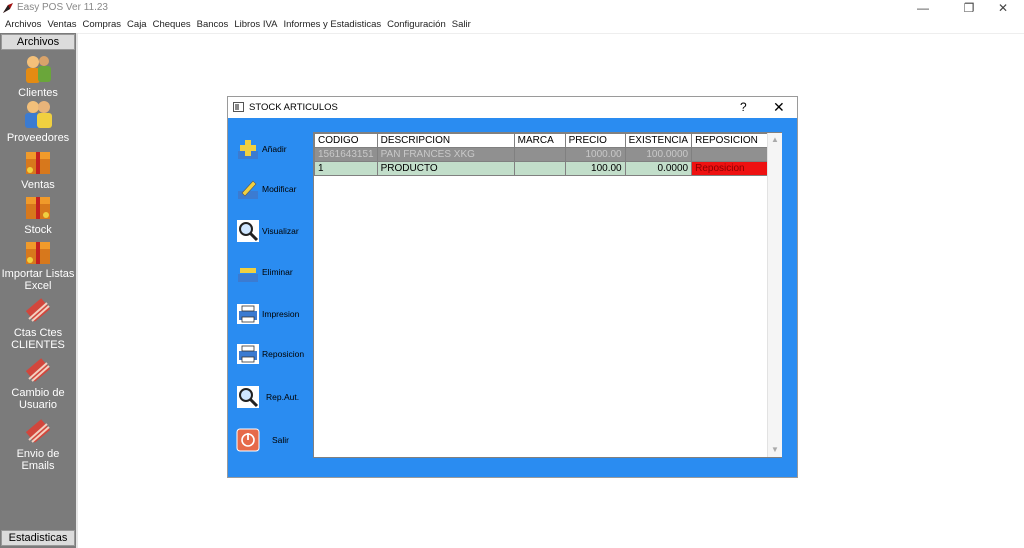 The image size is (1024, 548). Describe the element at coordinates (779, 107) in the screenshot. I see `dialog-close-button: ✕` at that location.